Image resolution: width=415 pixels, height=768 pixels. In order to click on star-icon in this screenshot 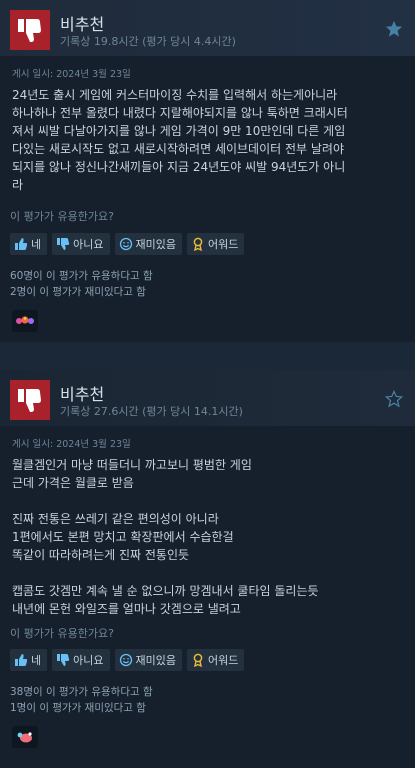, I will do `click(394, 29)`.